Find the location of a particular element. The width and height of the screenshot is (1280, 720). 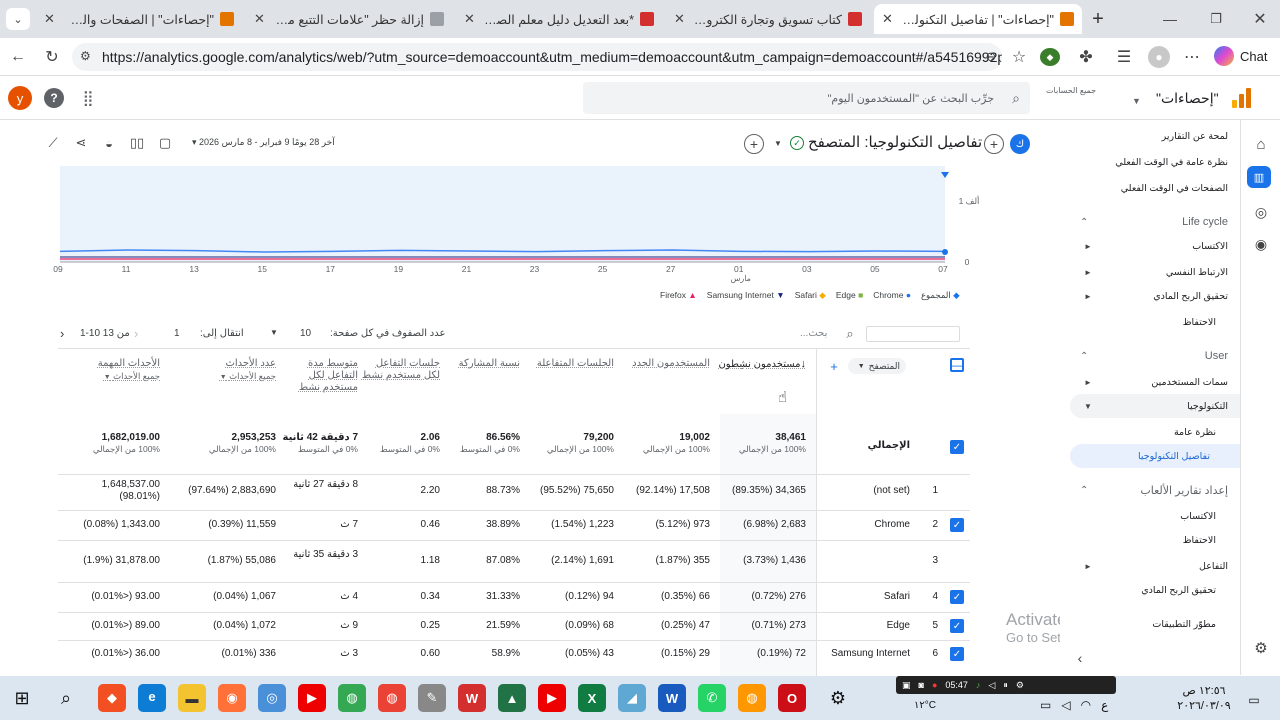

camera-app-icon: ◎ is located at coordinates (272, 698).